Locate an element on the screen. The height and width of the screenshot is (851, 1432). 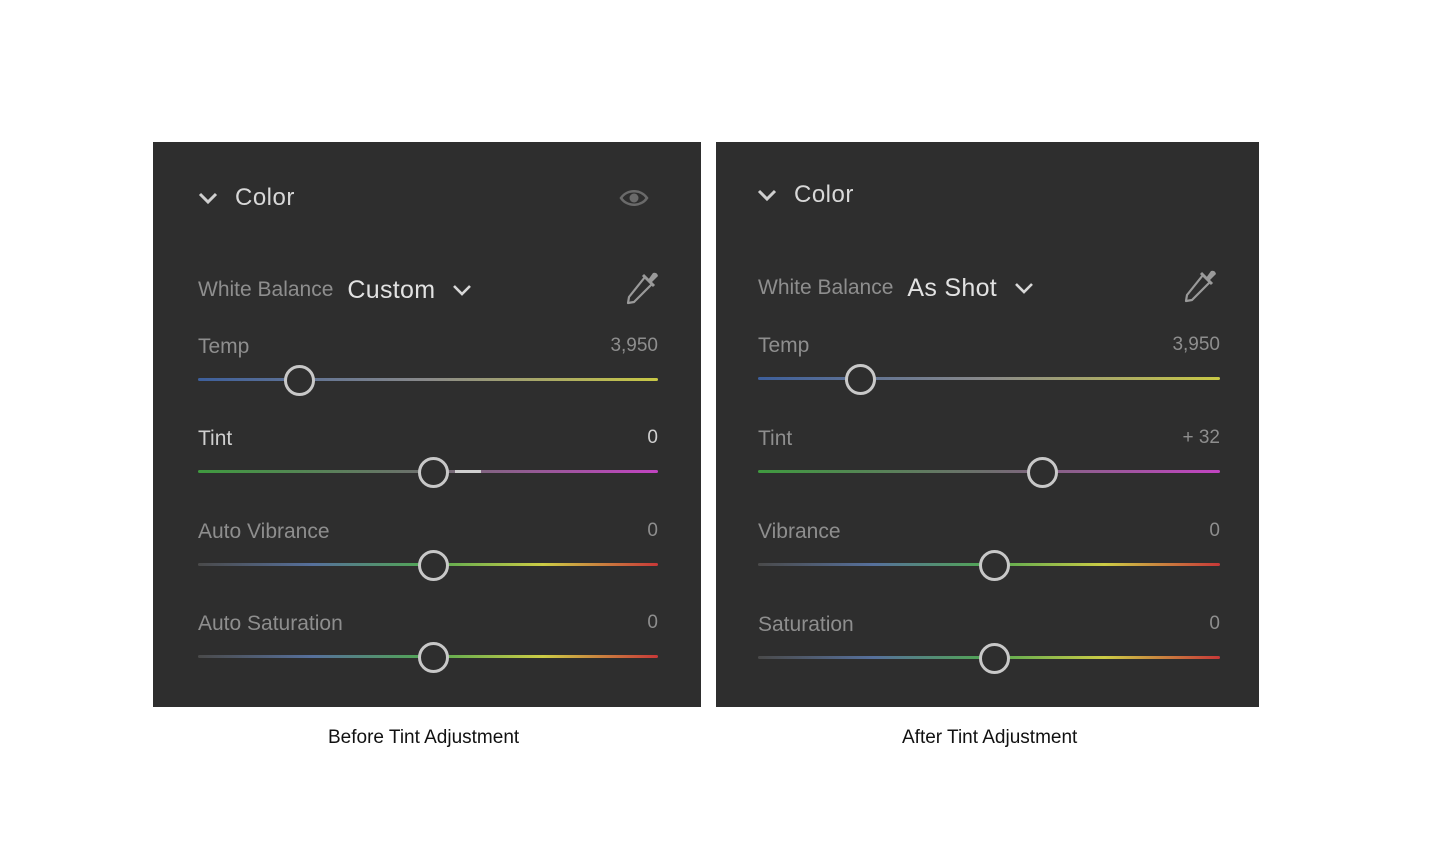
slider-label: Auto Saturation is located at coordinates (270, 623).